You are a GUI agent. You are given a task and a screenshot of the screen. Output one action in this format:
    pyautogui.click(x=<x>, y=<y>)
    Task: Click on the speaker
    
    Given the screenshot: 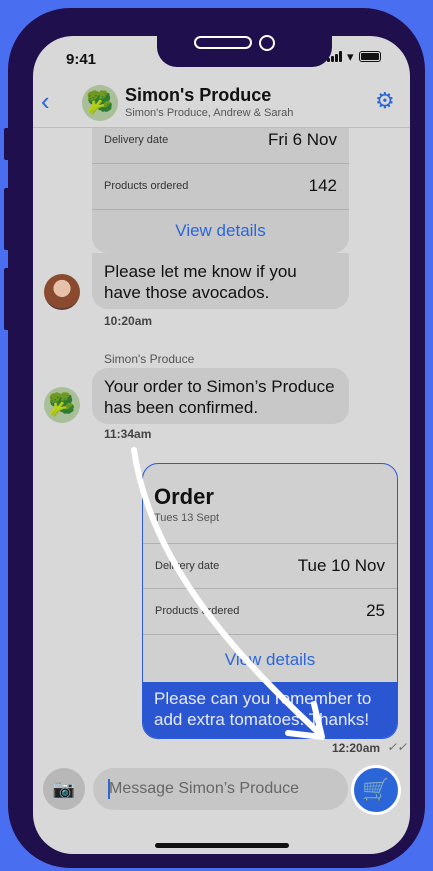 What is the action you would take?
    pyautogui.click(x=223, y=42)
    